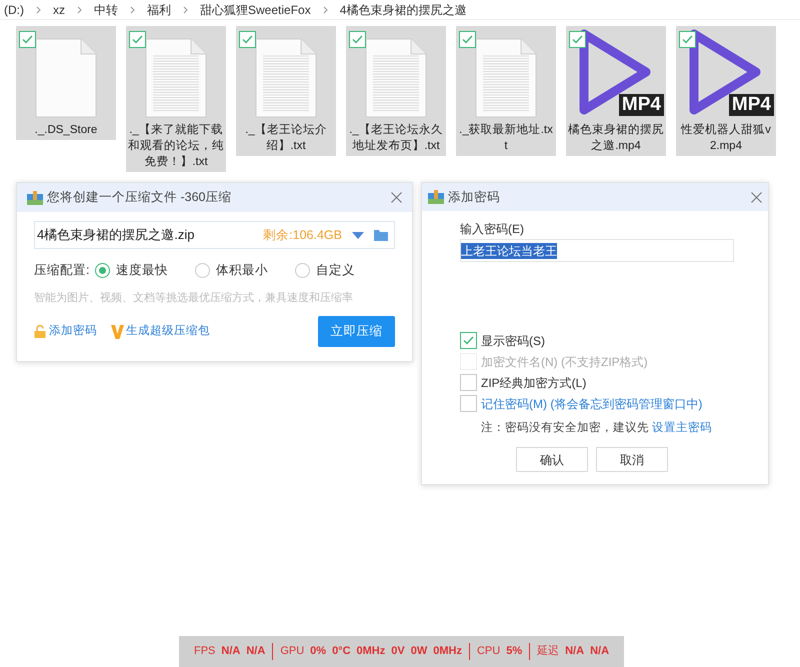 The height and width of the screenshot is (667, 800). I want to click on breadcrumb-item: 4橘色束身裙的摆尻之邀, so click(403, 9).